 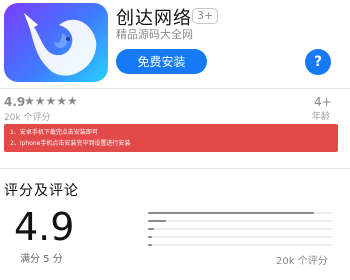 What do you see at coordinates (171, 138) in the screenshot?
I see `install-notice: 1、安卓手机下载完点击安装即可 2、Iphone手机点击安装完毕到设置进行安装` at bounding box center [171, 138].